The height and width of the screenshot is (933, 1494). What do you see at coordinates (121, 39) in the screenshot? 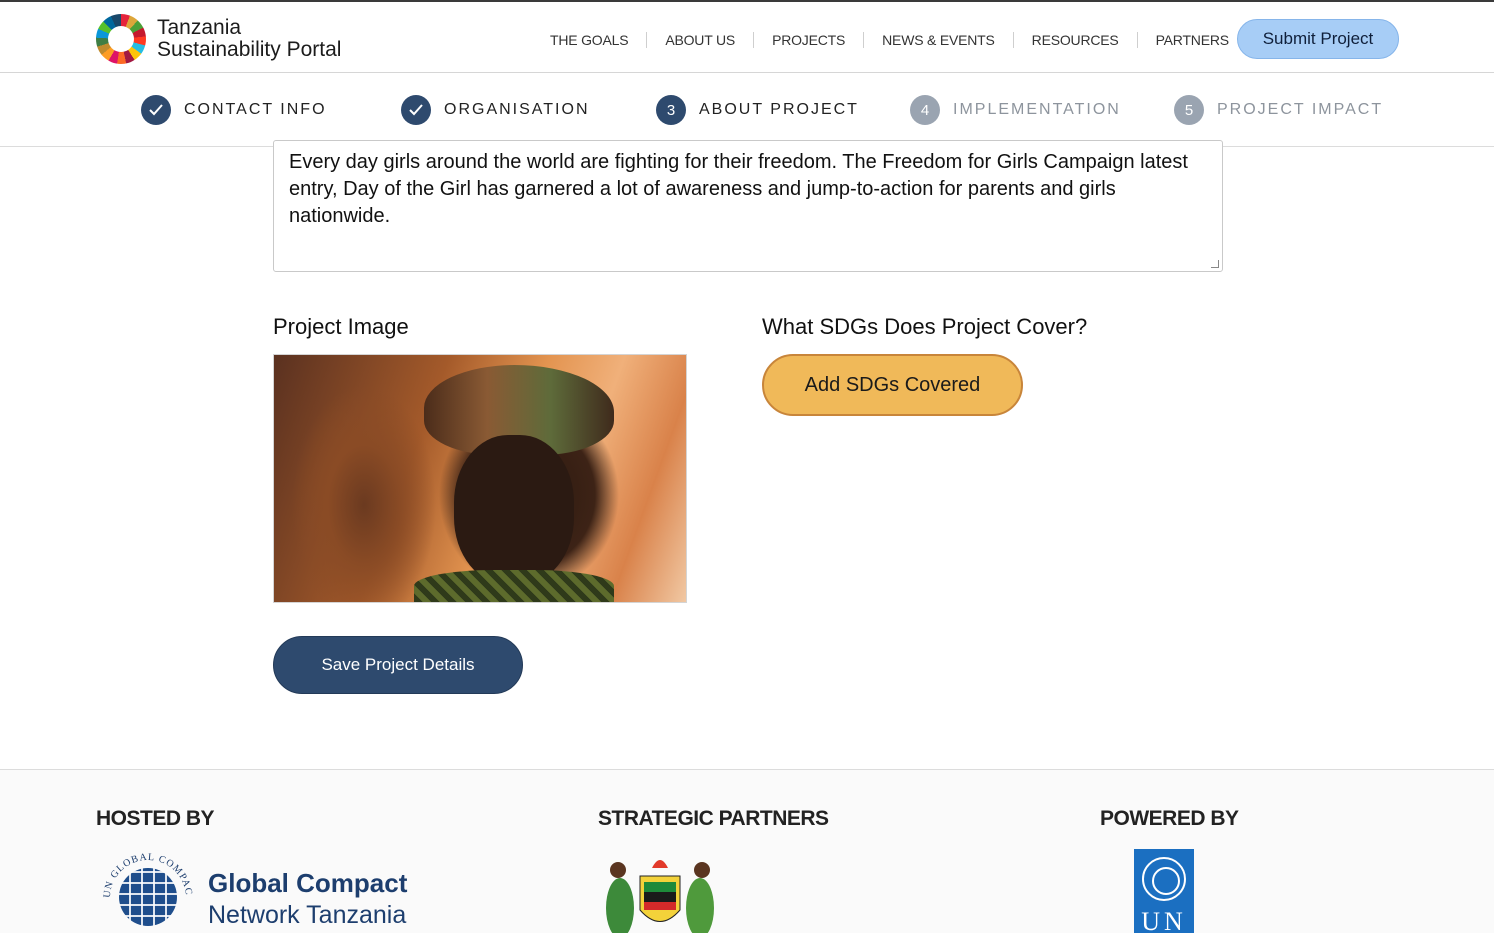
I see `sdg-wheel-icon` at bounding box center [121, 39].